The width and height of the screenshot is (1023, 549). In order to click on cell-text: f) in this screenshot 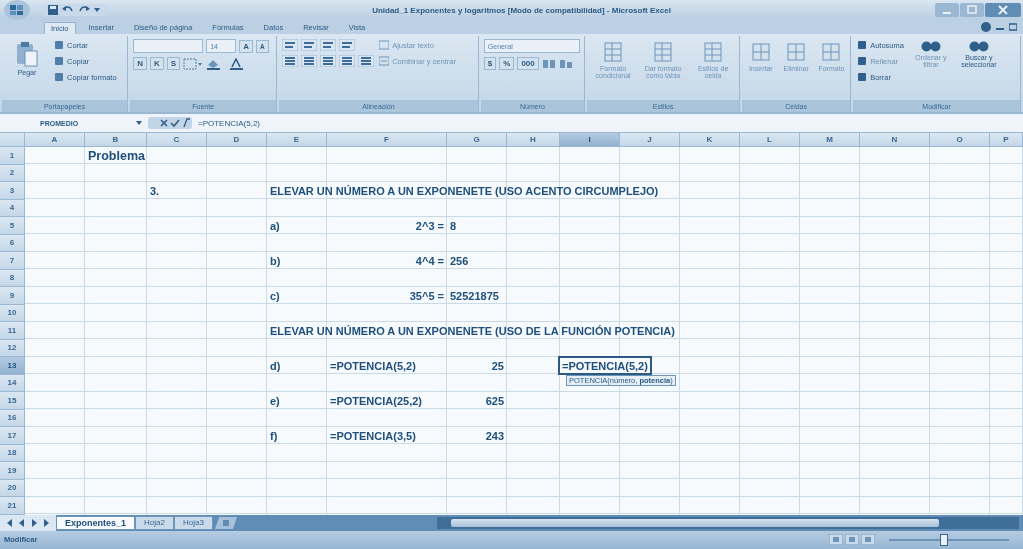, I will do `click(274, 435)`.